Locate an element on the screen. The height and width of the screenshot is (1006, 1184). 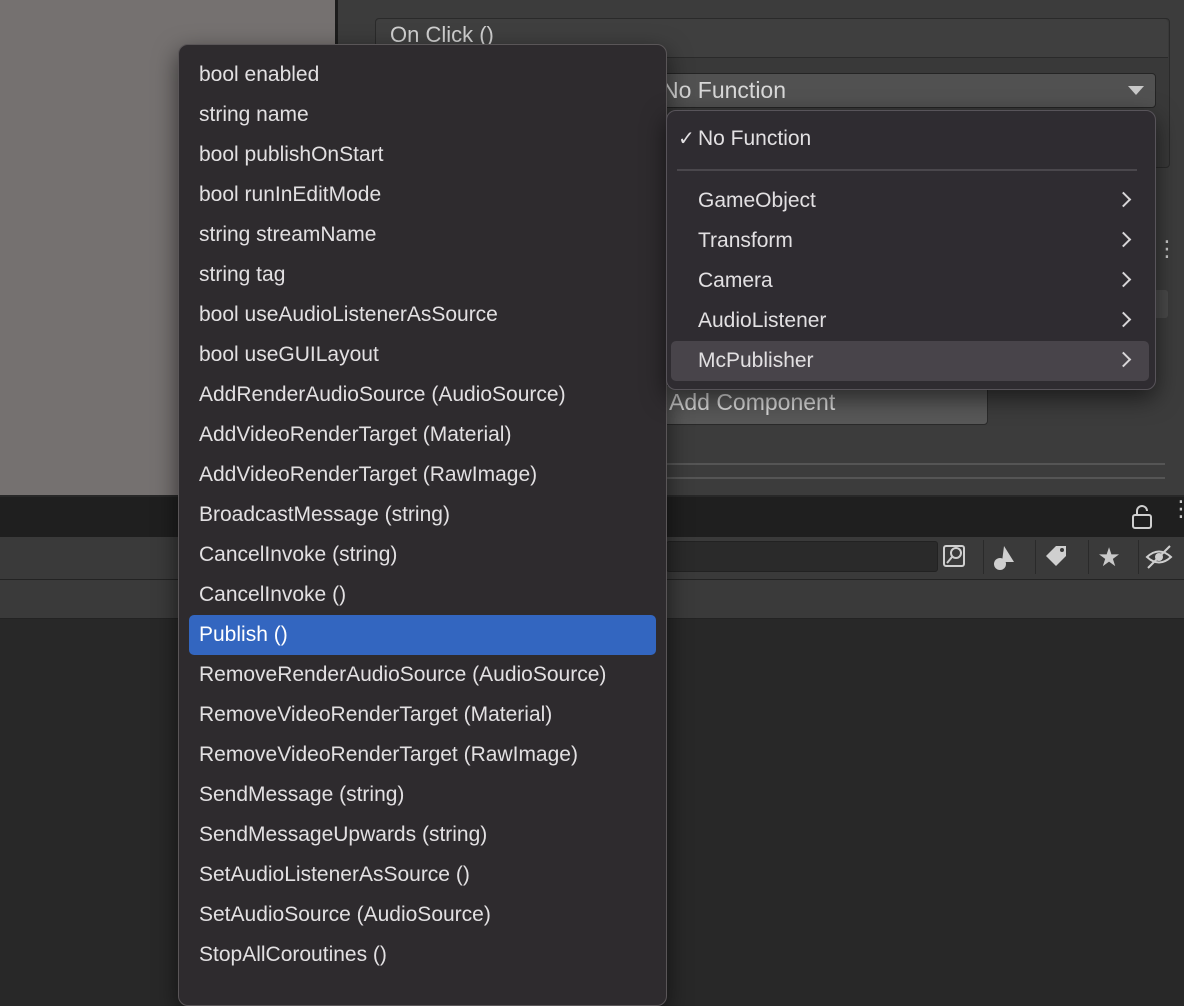
menu-item-transform: Transform is located at coordinates (910, 241).